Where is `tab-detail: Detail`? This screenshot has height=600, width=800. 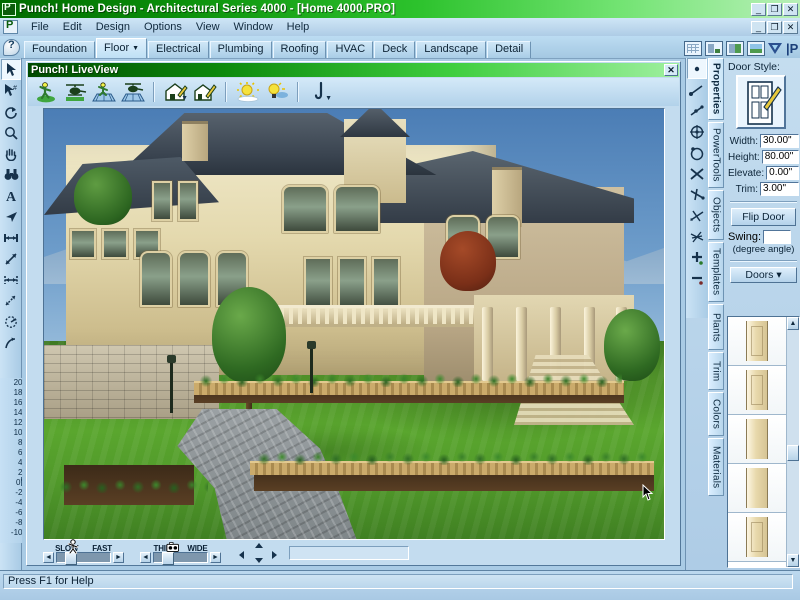 tab-detail: Detail is located at coordinates (509, 49).